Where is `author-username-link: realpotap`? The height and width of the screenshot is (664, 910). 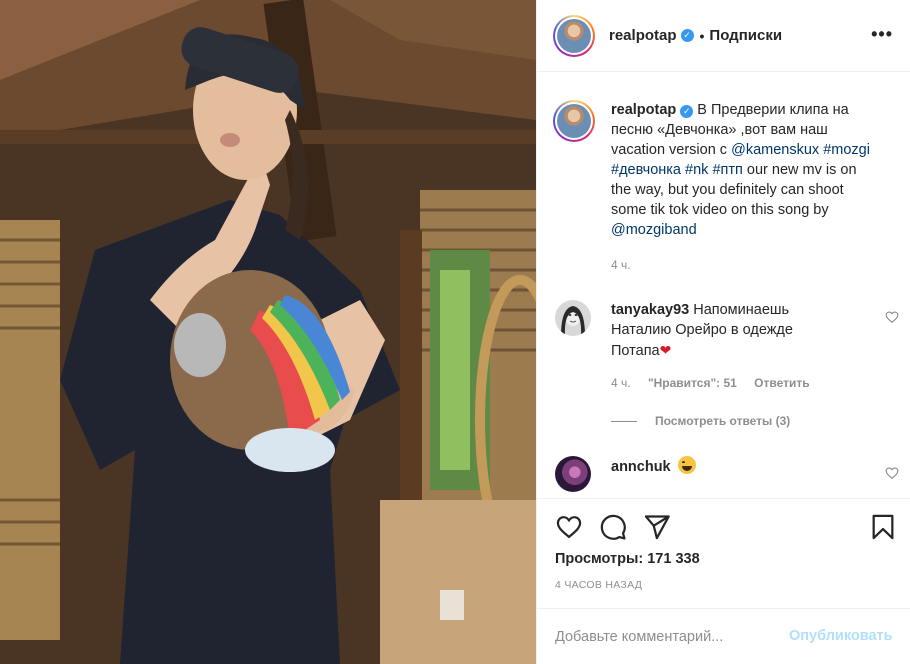
author-username-link: realpotap is located at coordinates (643, 35).